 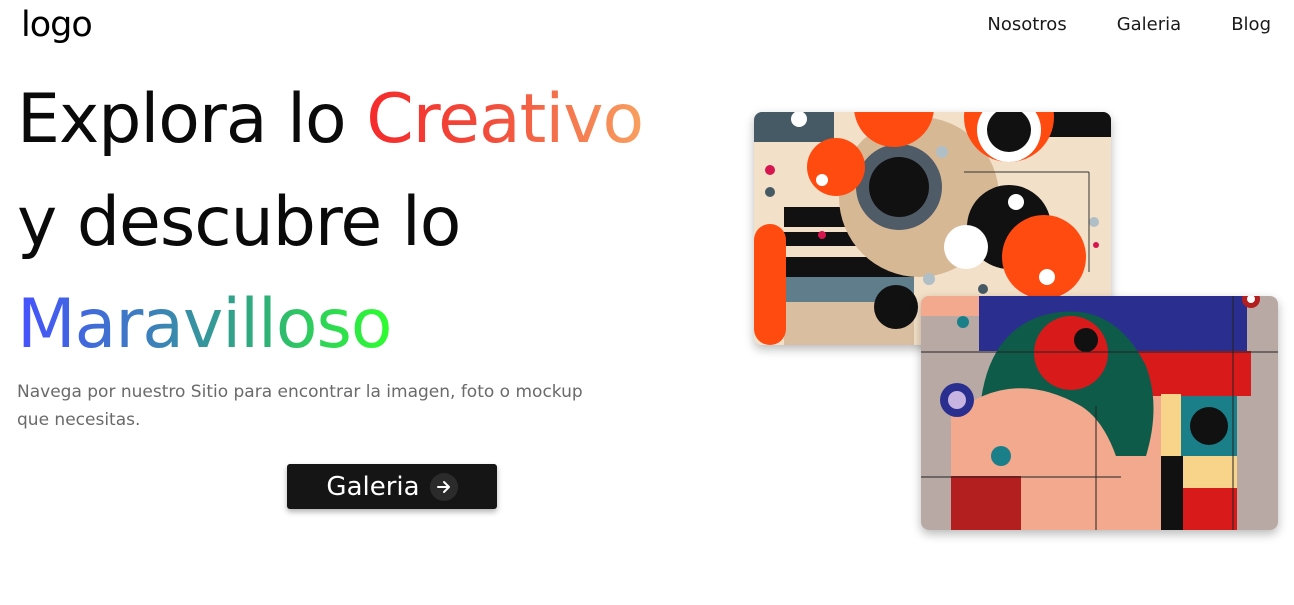 What do you see at coordinates (373, 486) in the screenshot?
I see `galeria-button-label: Galeria` at bounding box center [373, 486].